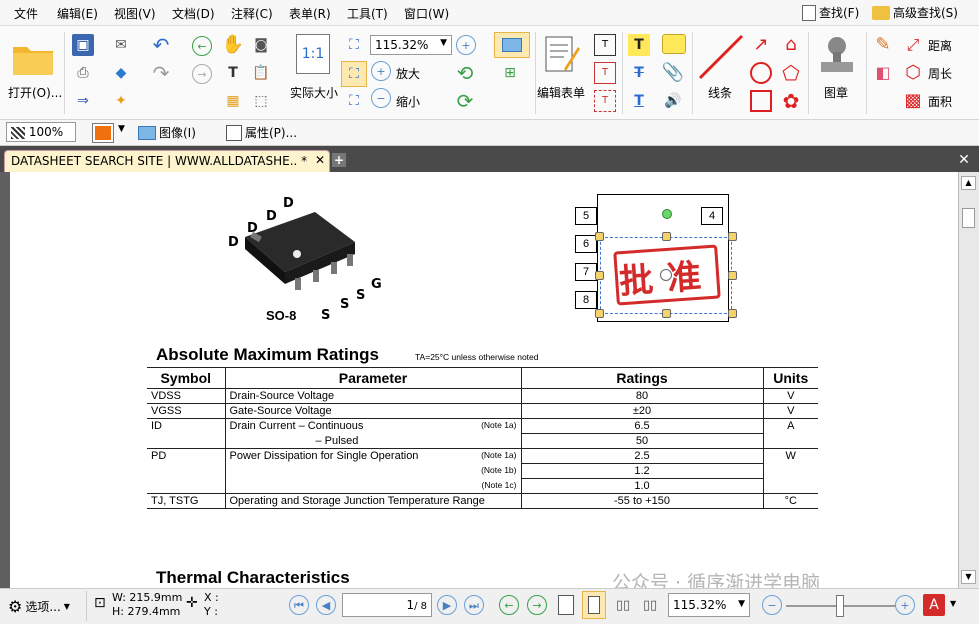 This screenshot has width=979, height=624. Describe the element at coordinates (537, 605) in the screenshot. I see `next-view-icon: →` at that location.